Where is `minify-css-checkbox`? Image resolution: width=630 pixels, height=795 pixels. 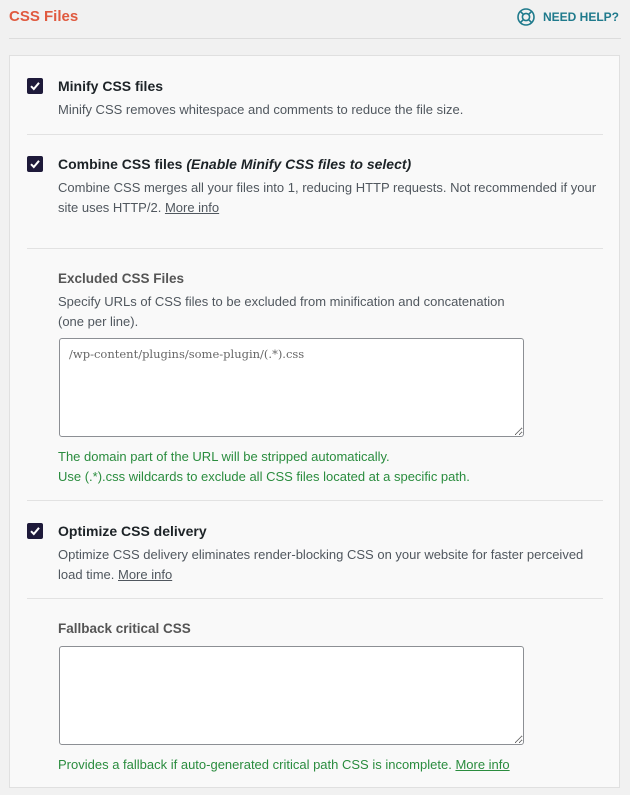 minify-css-checkbox is located at coordinates (35, 86).